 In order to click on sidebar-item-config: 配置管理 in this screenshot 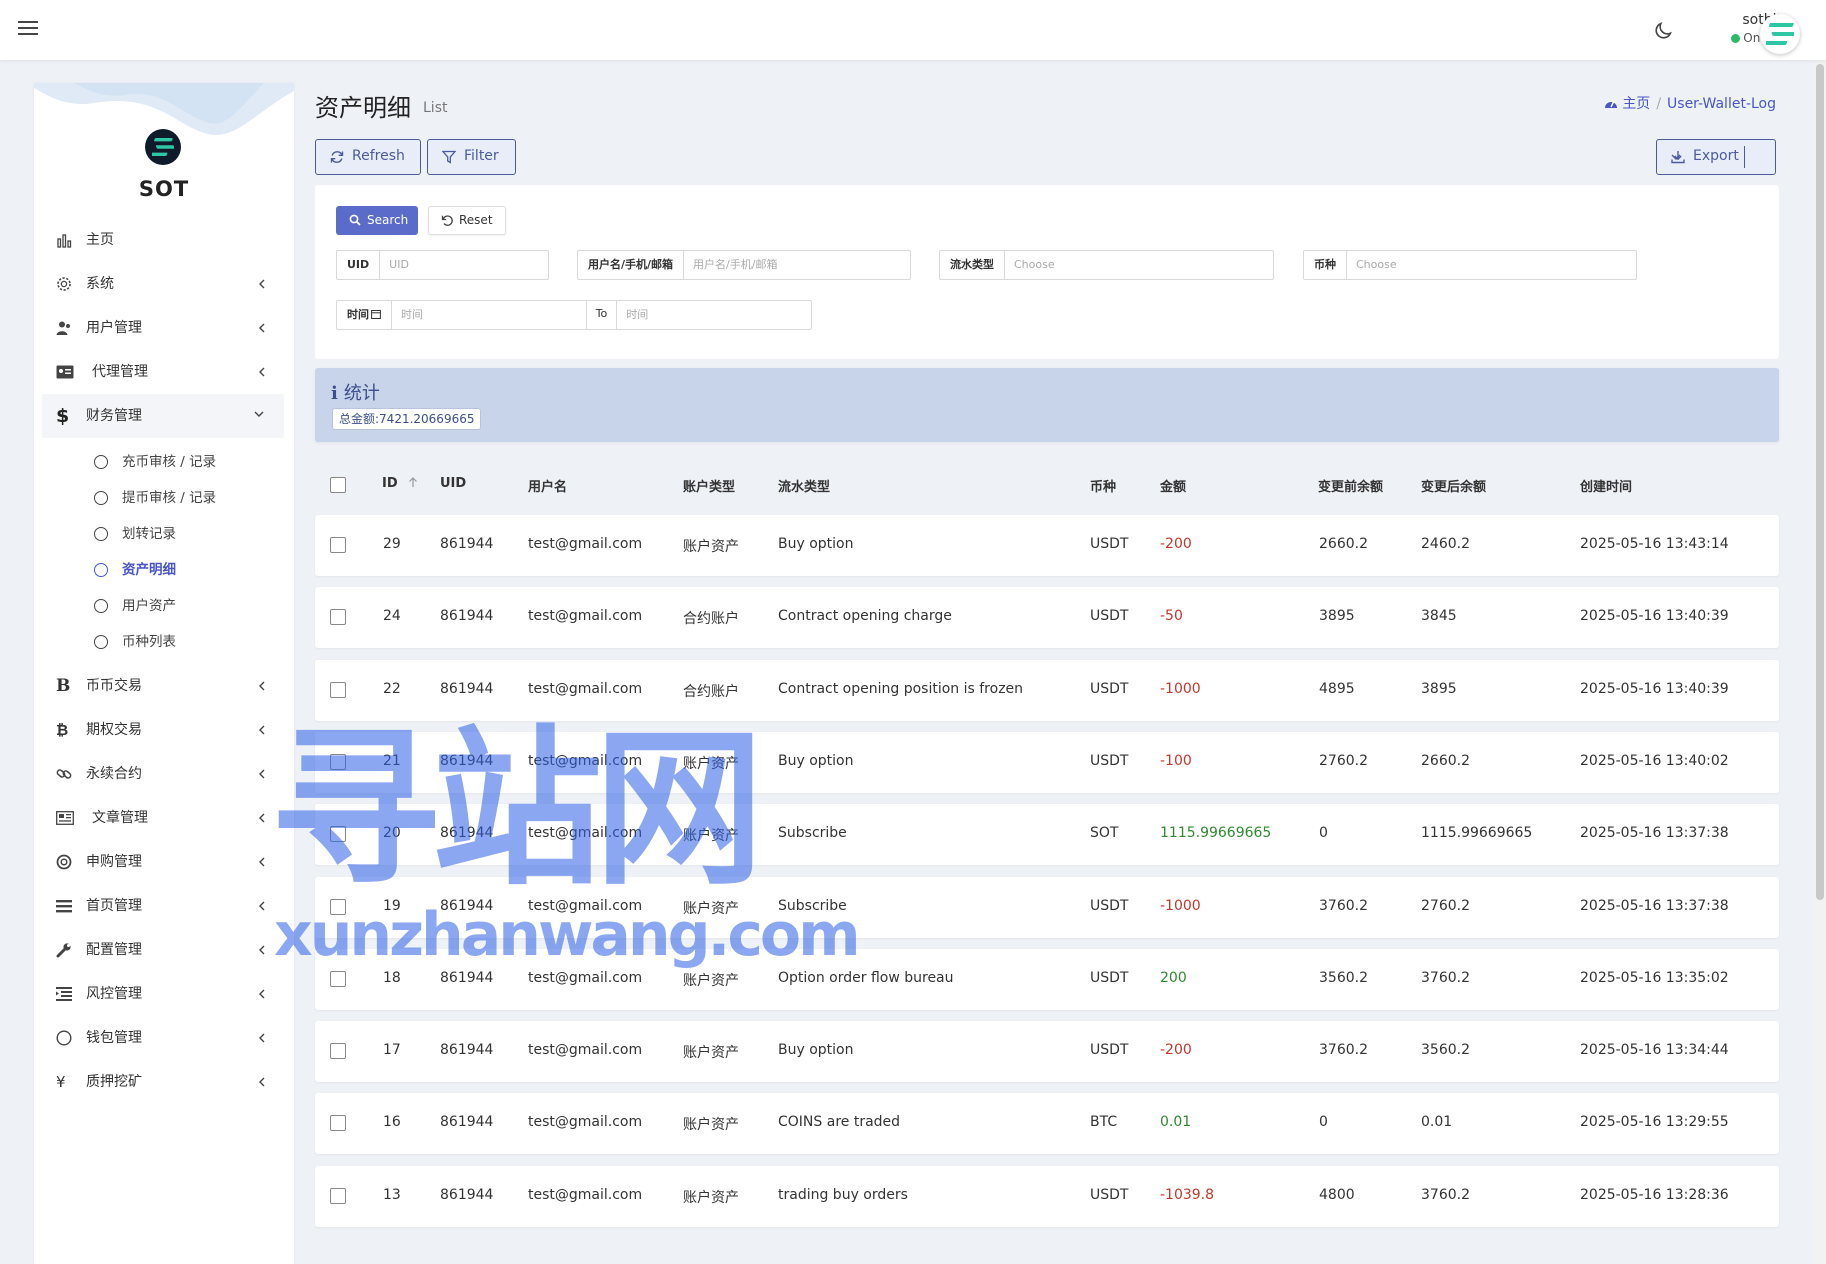, I will do `click(164, 950)`.